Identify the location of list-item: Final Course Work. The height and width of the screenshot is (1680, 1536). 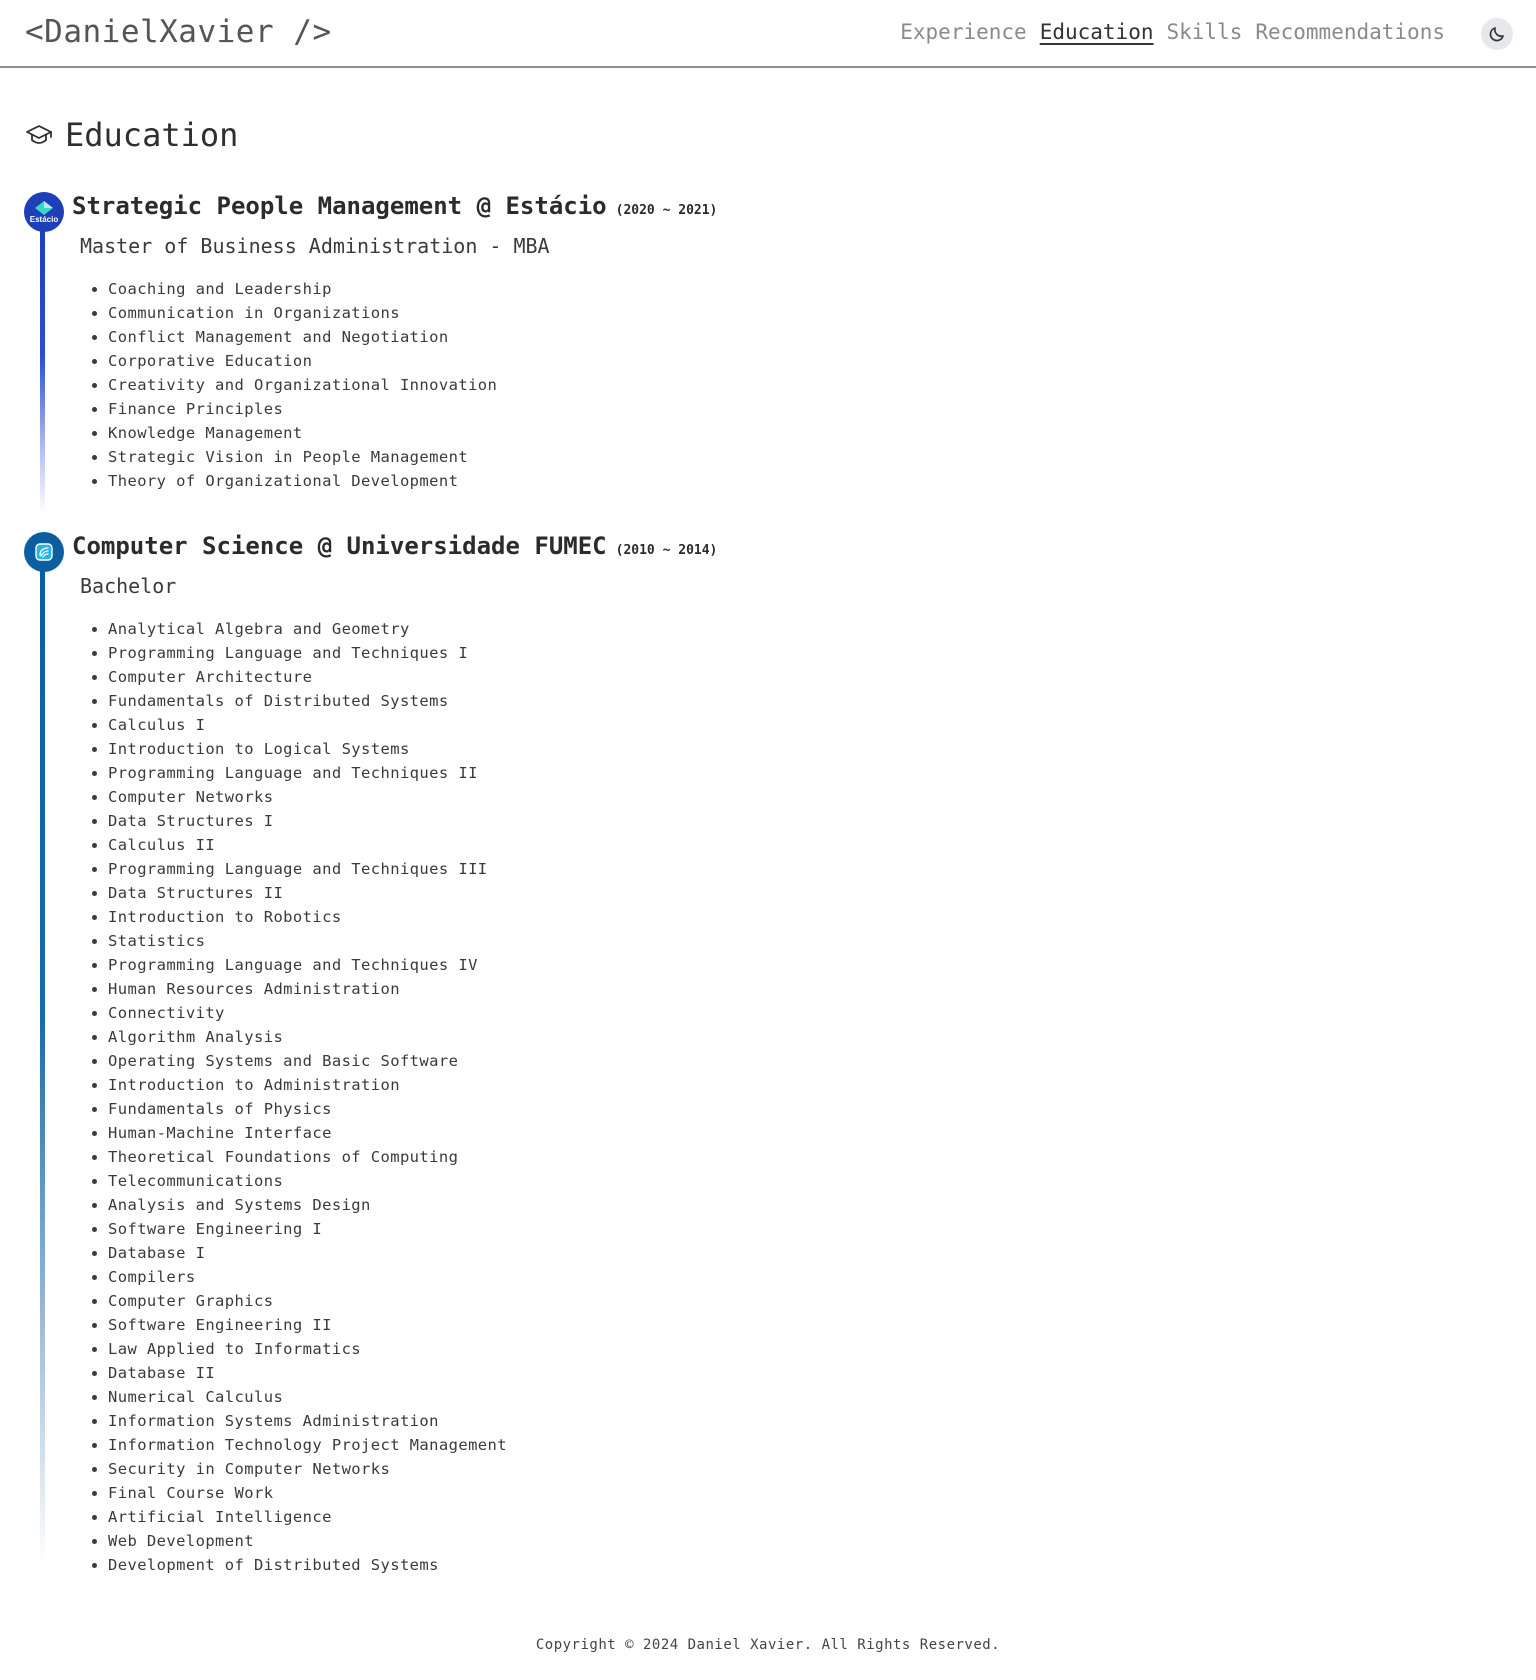
(307, 1493).